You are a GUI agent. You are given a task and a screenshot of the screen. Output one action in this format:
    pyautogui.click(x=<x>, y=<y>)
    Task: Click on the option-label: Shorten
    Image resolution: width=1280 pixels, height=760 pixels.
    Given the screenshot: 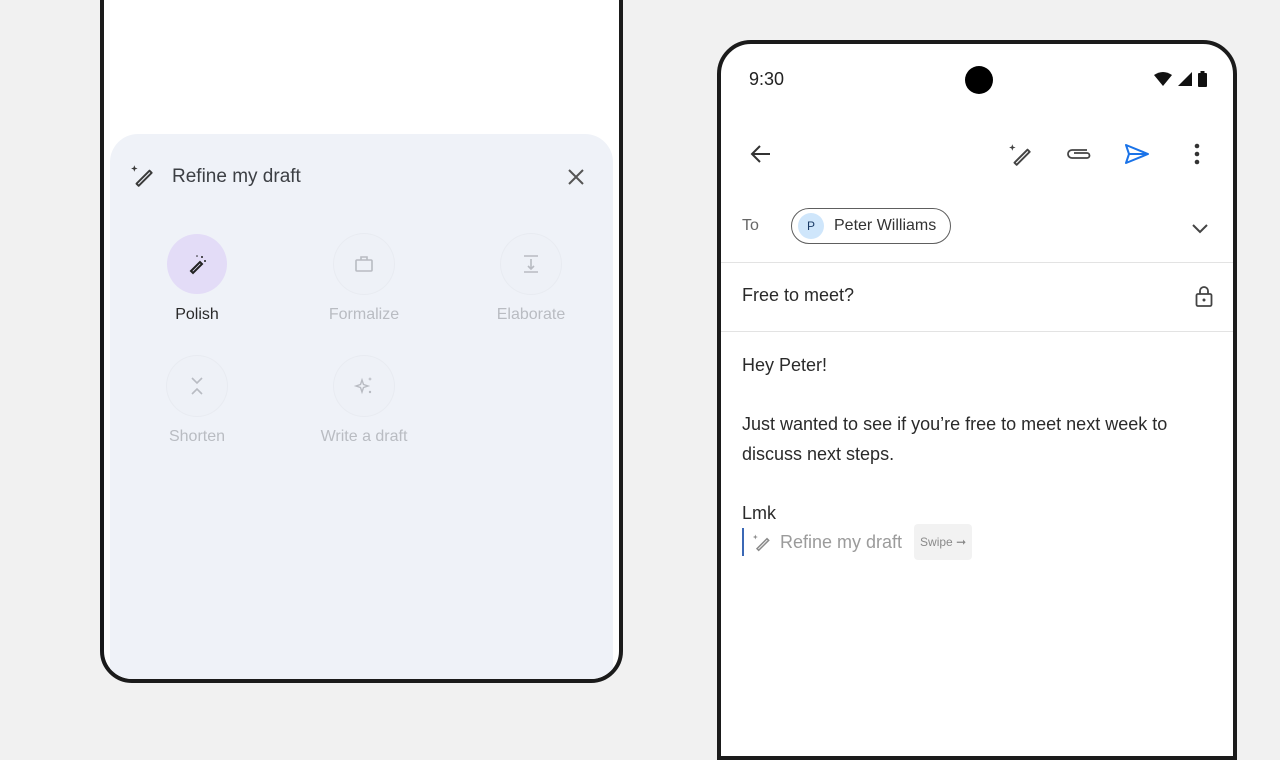 What is the action you would take?
    pyautogui.click(x=197, y=436)
    